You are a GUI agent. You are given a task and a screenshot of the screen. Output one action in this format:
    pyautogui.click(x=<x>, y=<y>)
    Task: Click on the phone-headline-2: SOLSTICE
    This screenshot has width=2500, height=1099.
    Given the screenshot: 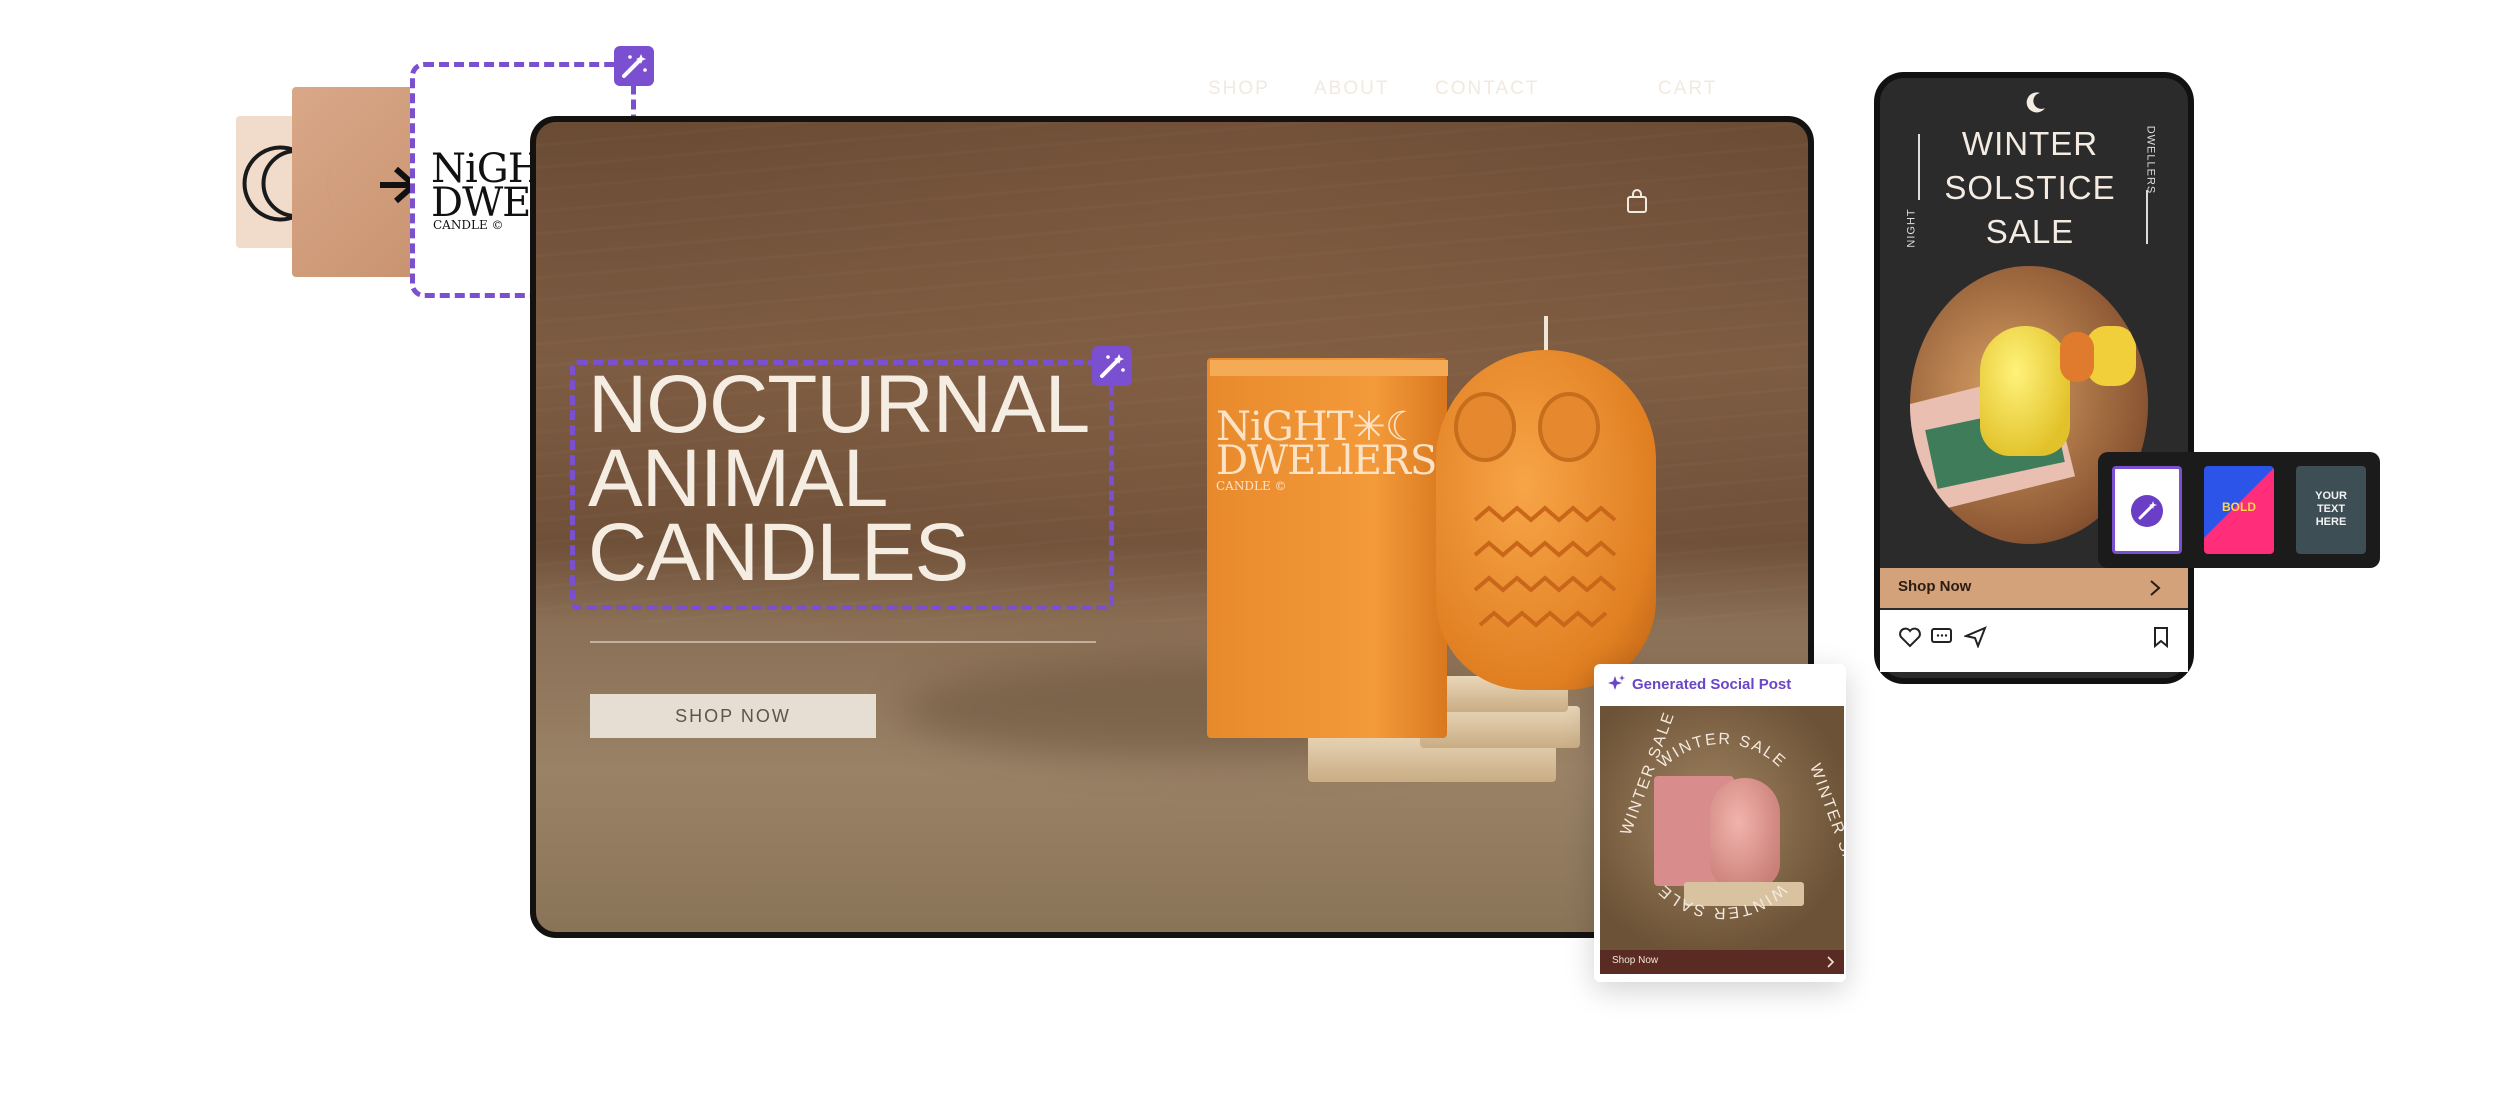 What is the action you would take?
    pyautogui.click(x=2030, y=187)
    